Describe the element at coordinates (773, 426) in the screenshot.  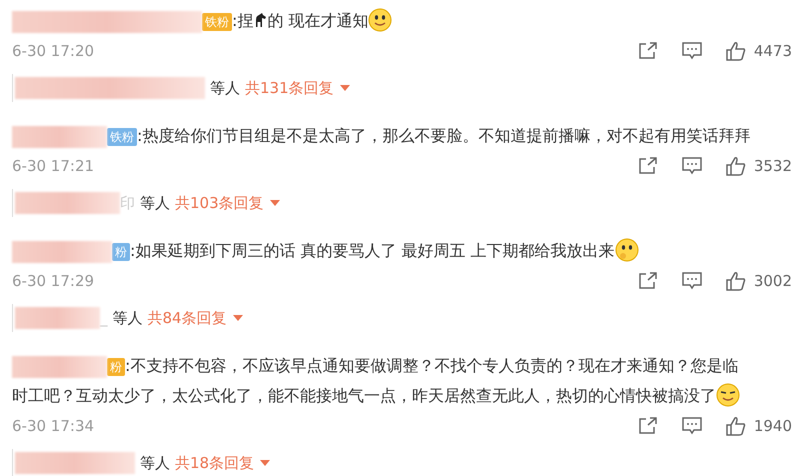
I see `like-count: 1940` at that location.